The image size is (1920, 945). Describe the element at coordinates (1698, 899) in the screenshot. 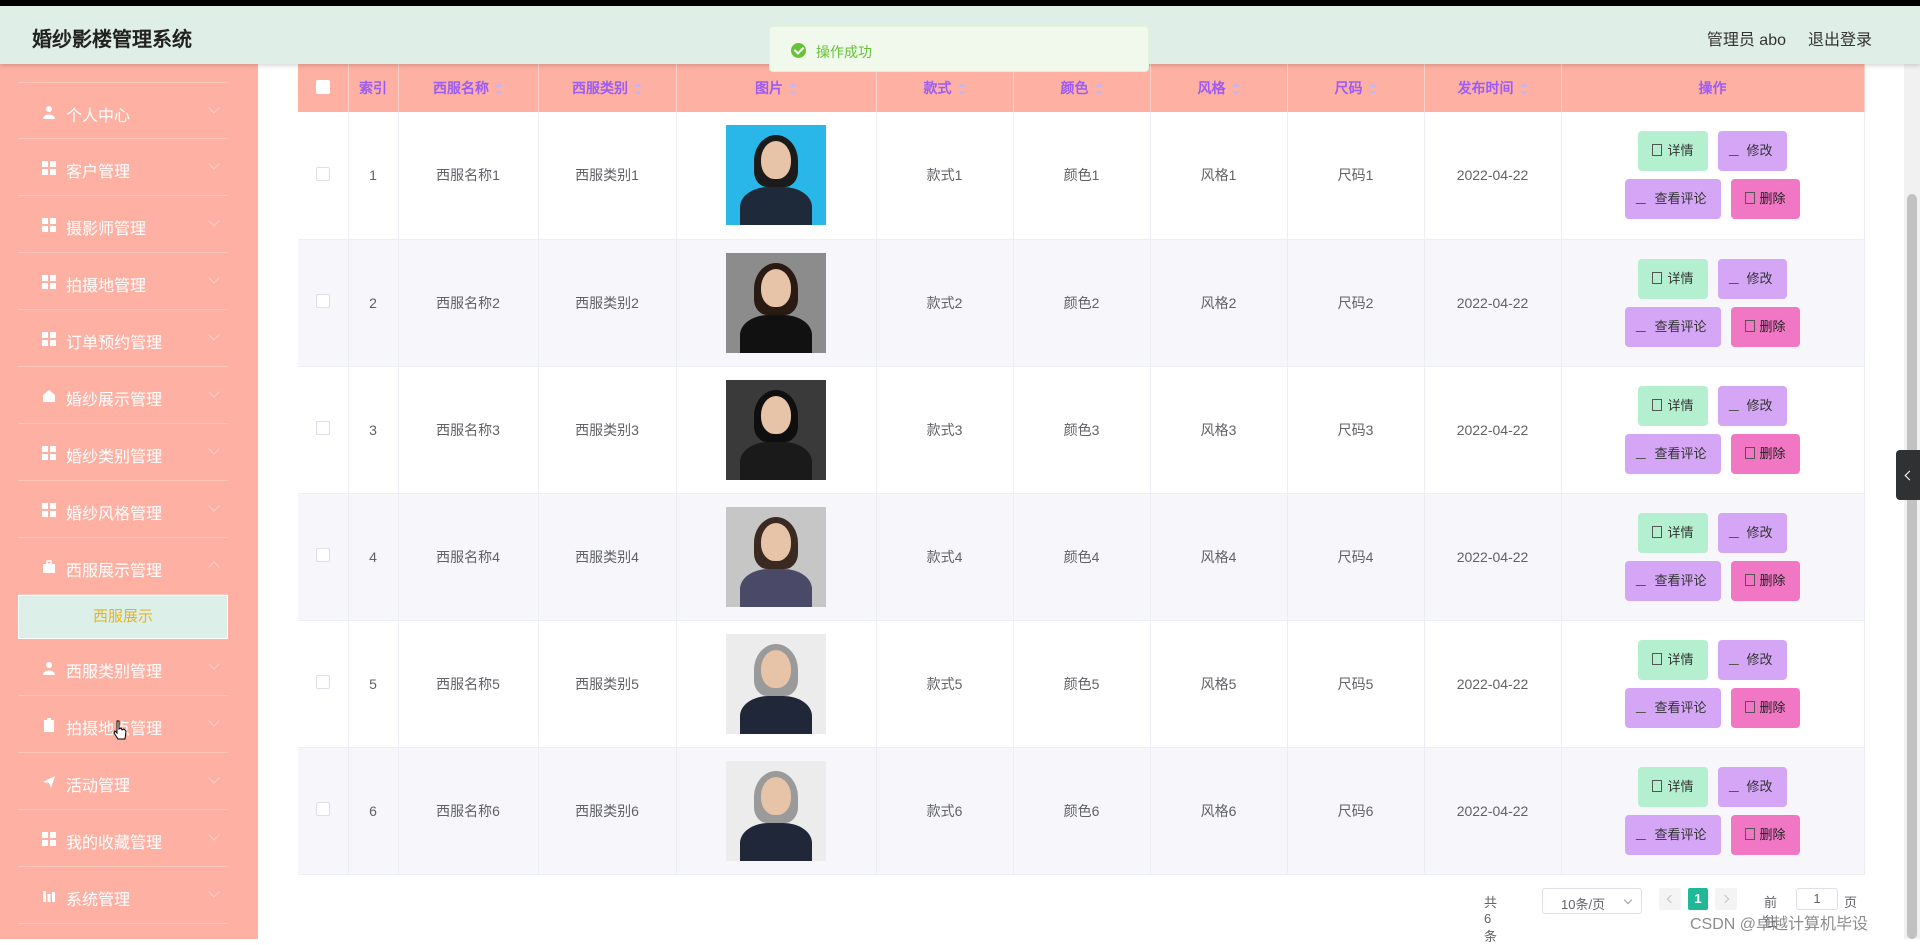

I see `page-number-current: 1` at that location.